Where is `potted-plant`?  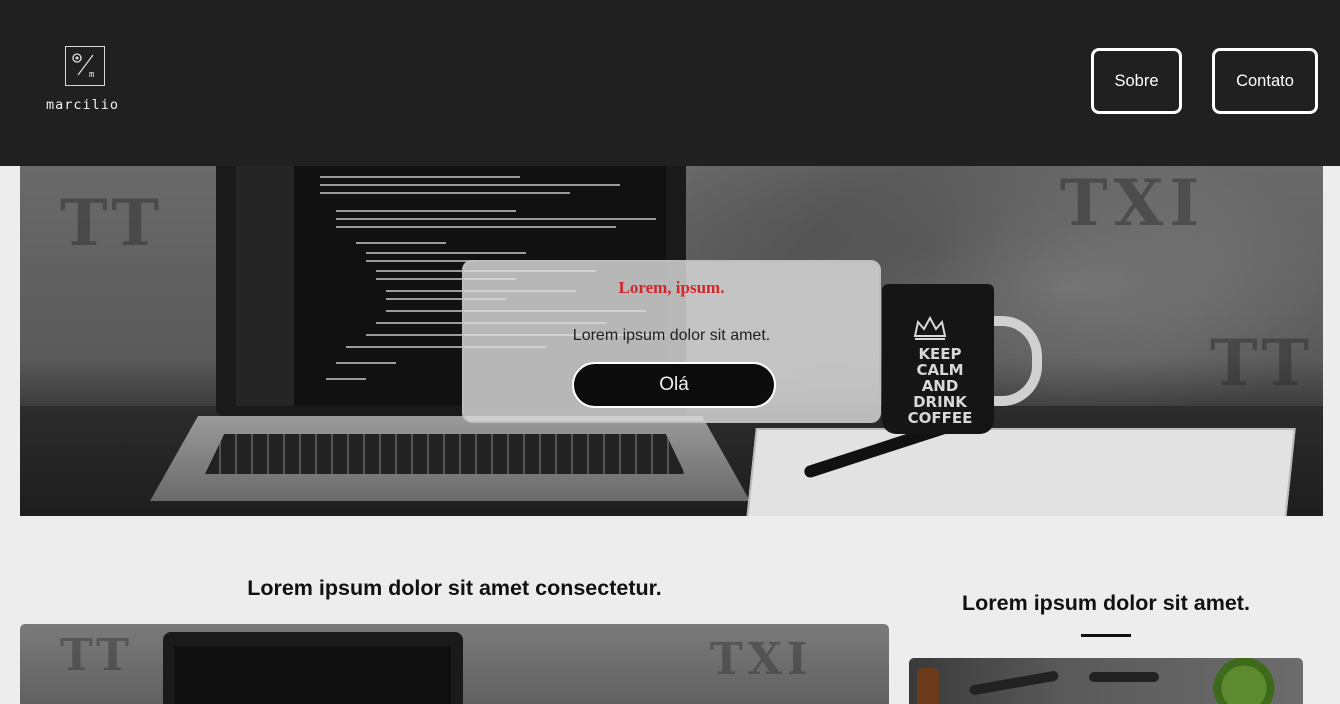
potted-plant is located at coordinates (1244, 681).